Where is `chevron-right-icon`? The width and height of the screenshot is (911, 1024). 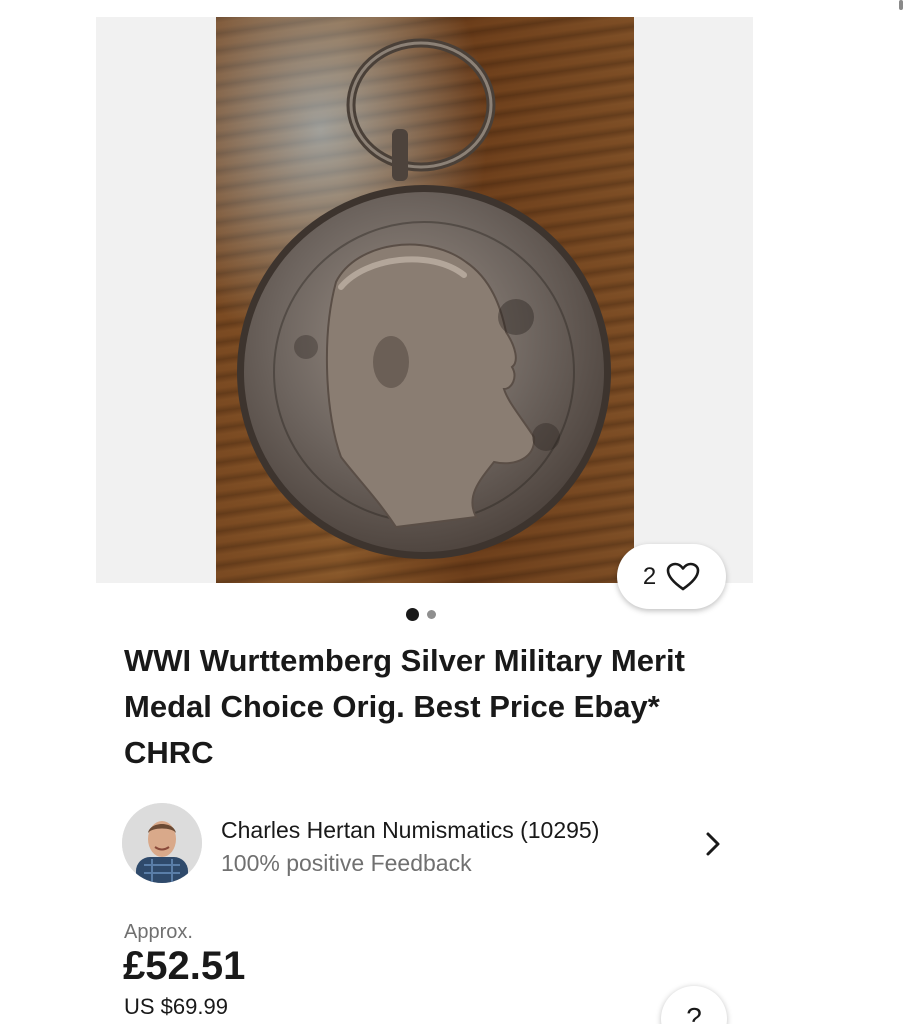 chevron-right-icon is located at coordinates (713, 844).